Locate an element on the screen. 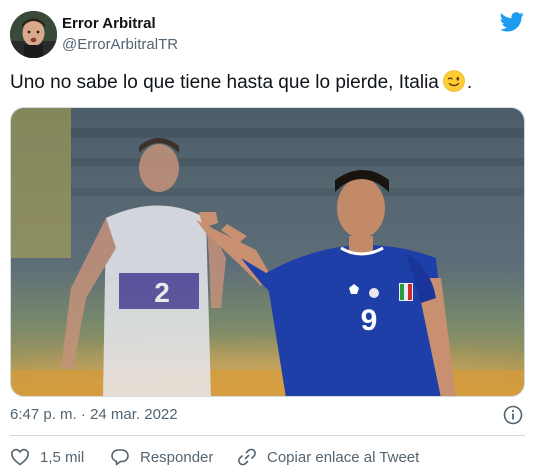 This screenshot has width=533, height=472. reply-label: Responder is located at coordinates (177, 457).